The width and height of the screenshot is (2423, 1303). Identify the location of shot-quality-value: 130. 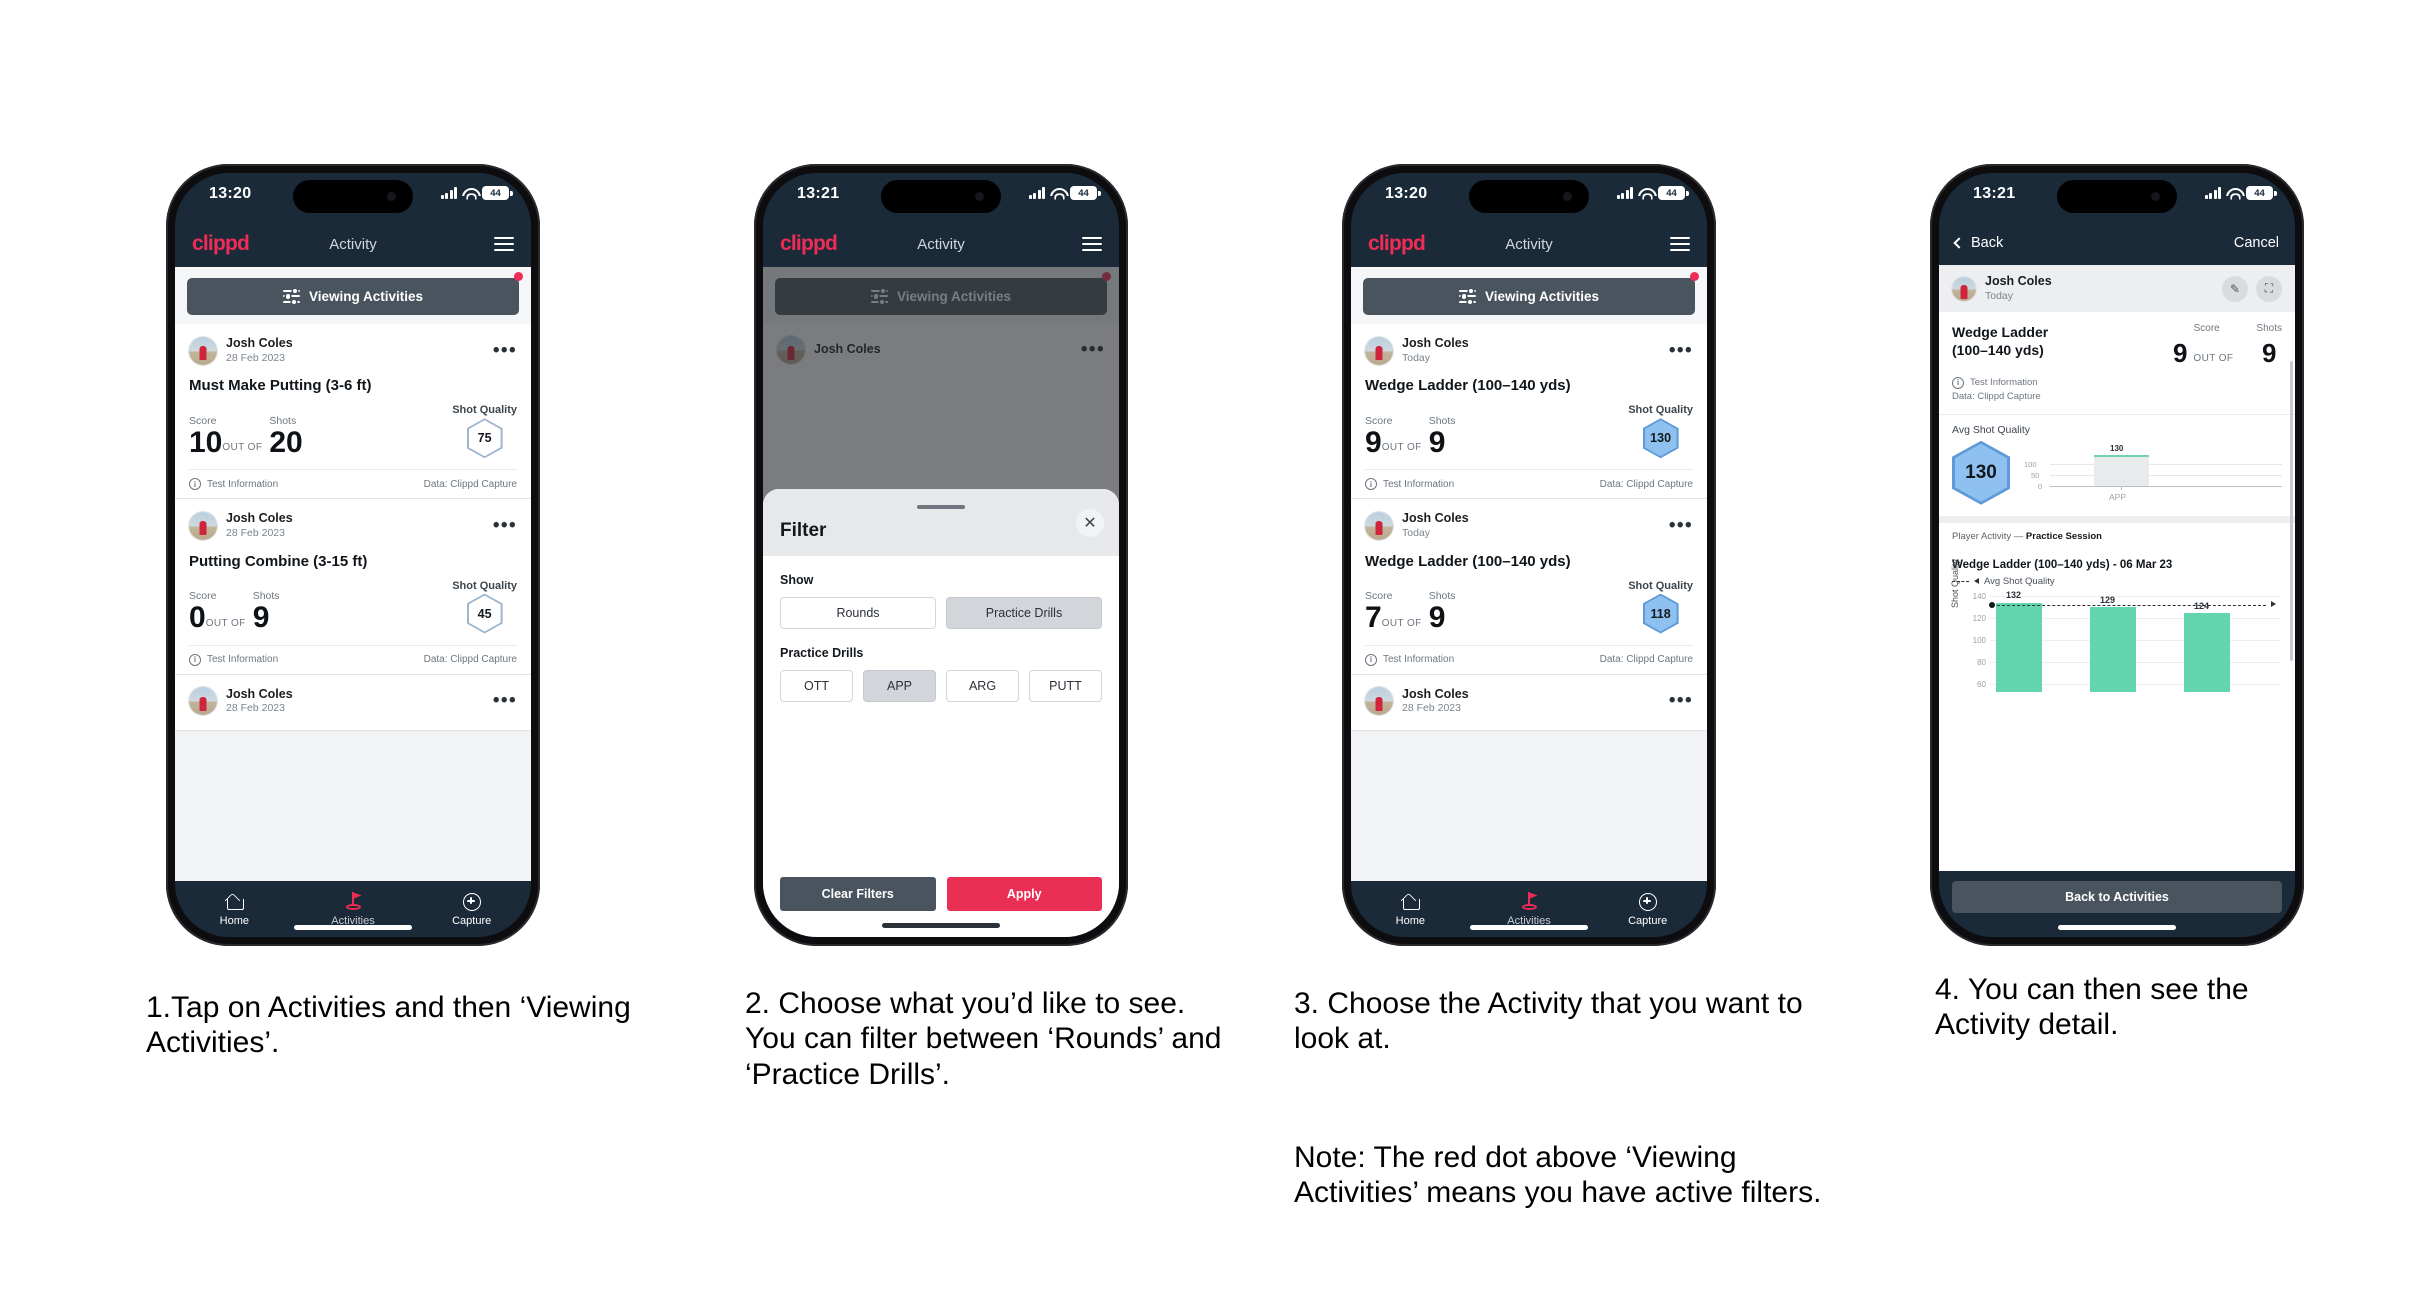
(1660, 438).